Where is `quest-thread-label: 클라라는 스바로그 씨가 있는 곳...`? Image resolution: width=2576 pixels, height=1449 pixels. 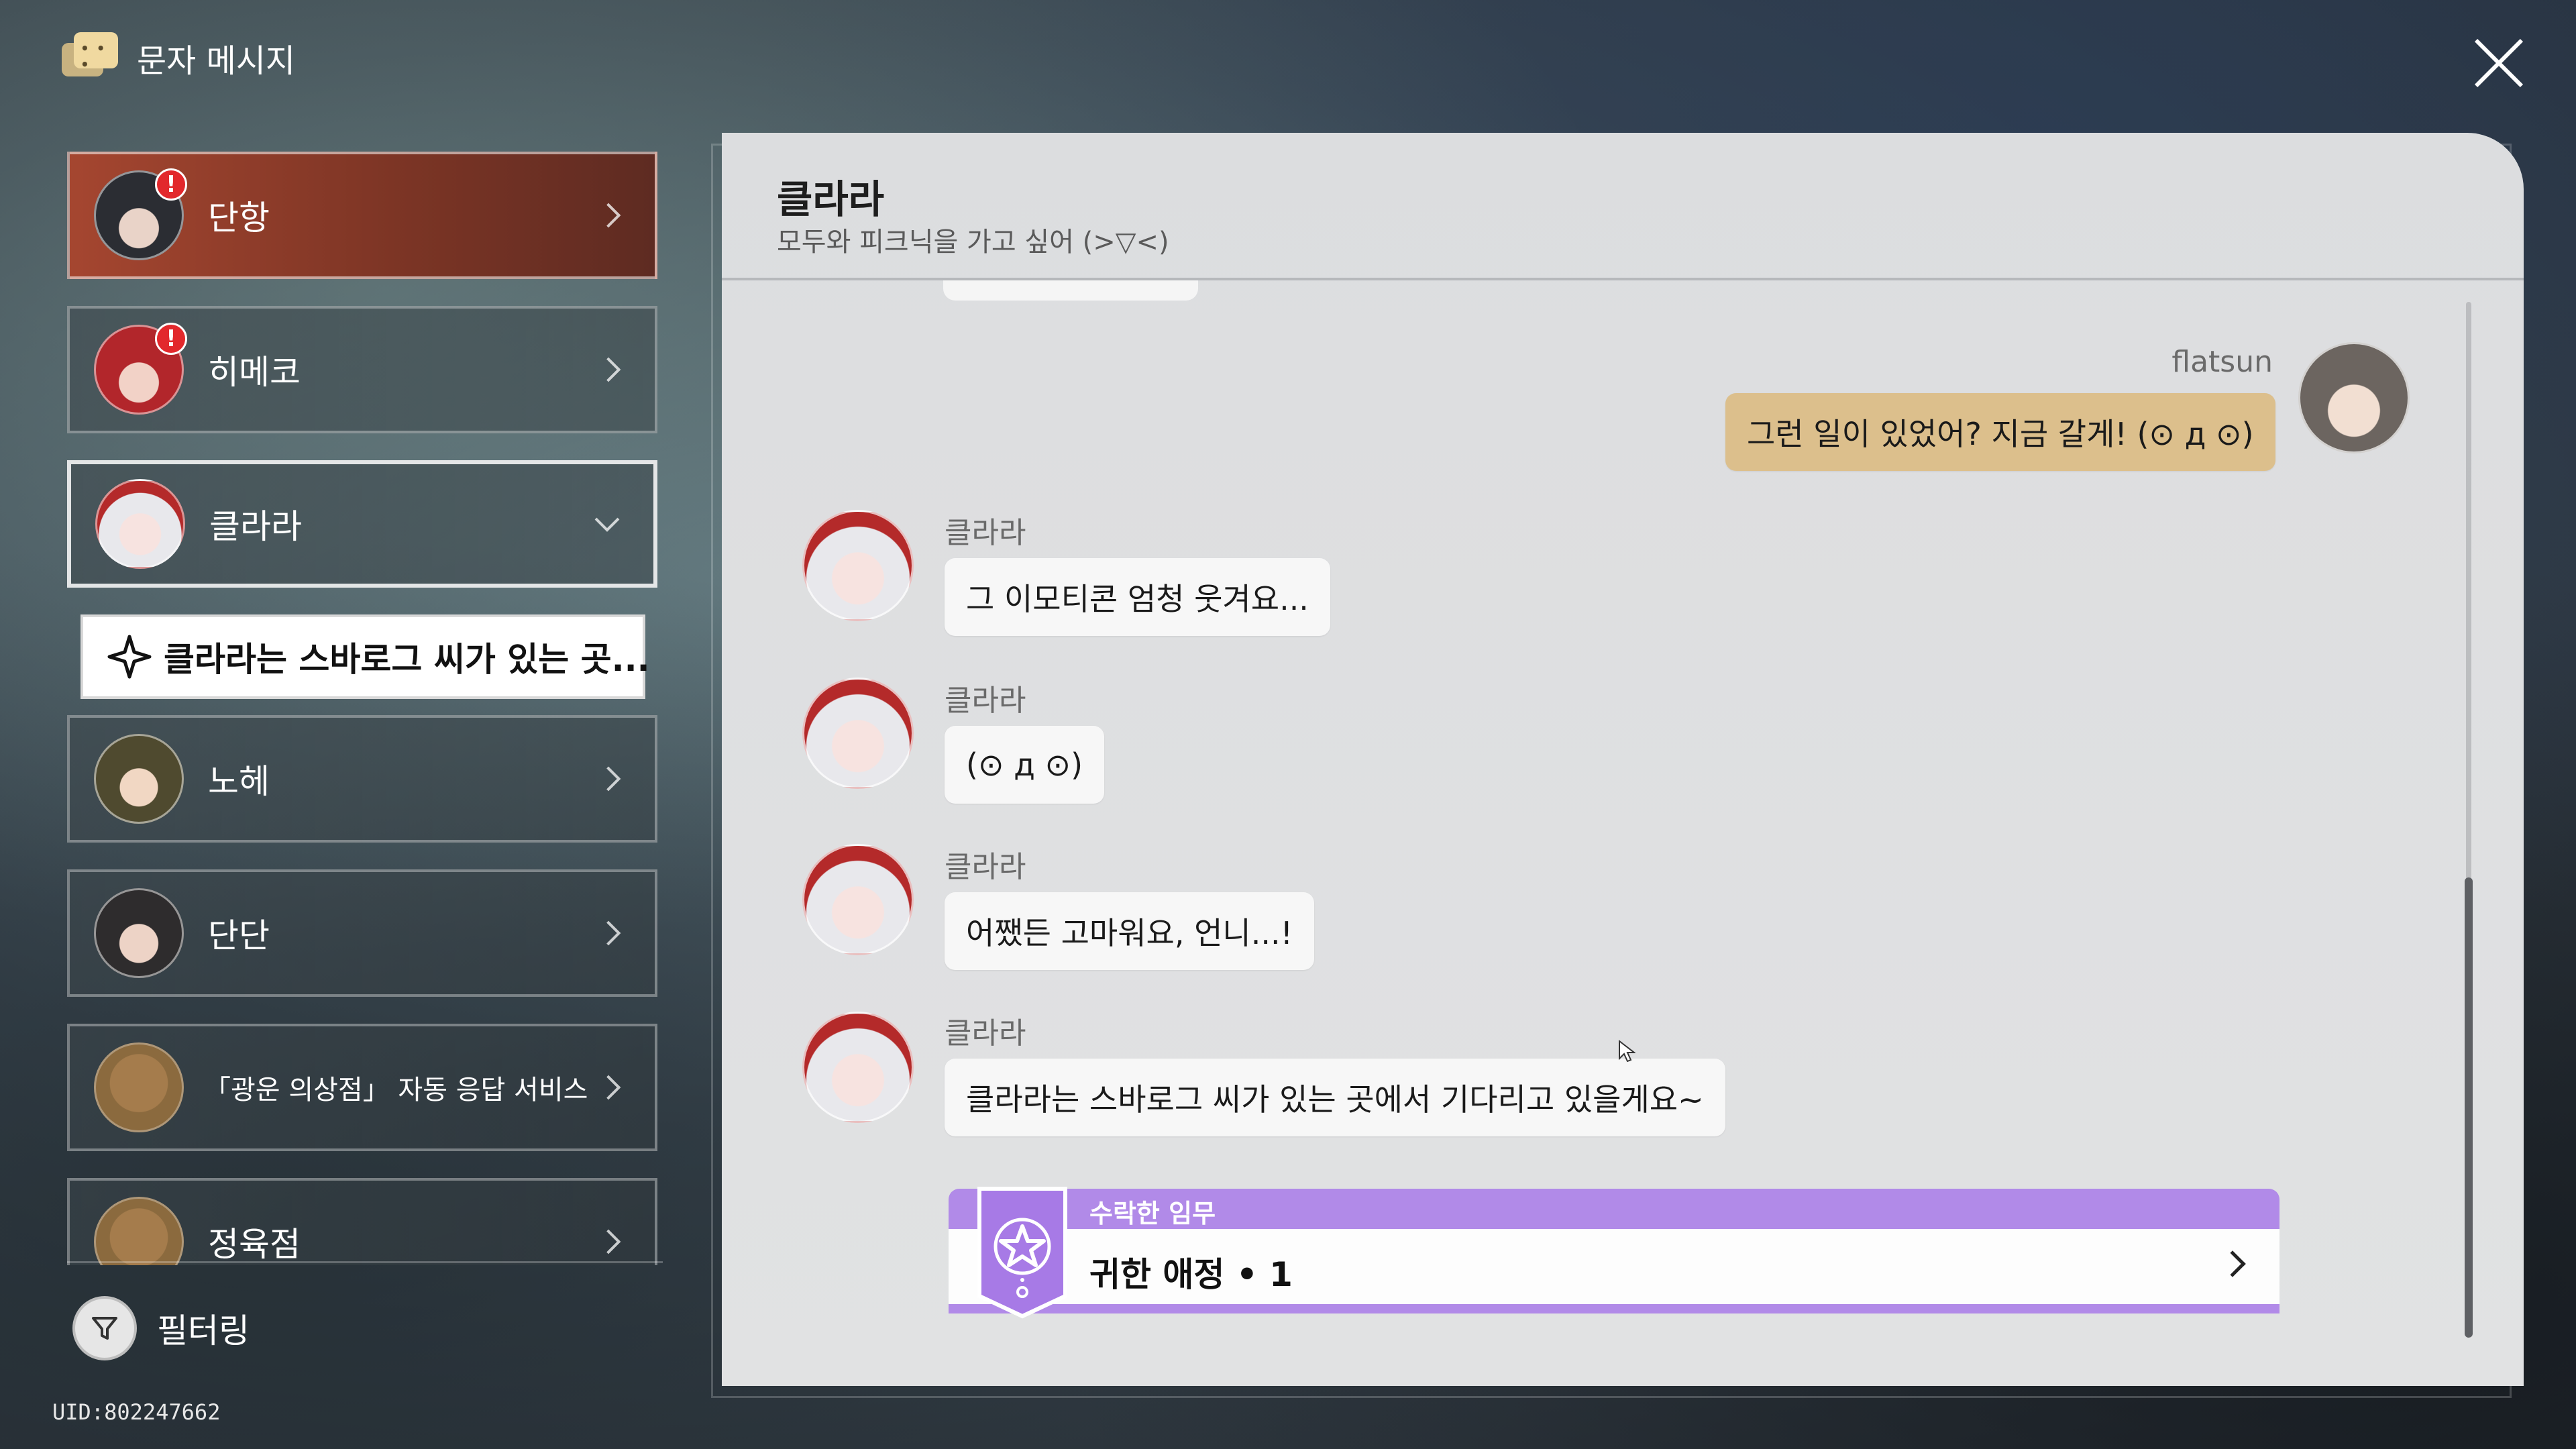 quest-thread-label: 클라라는 스바로그 씨가 있는 곳... is located at coordinates (407, 659).